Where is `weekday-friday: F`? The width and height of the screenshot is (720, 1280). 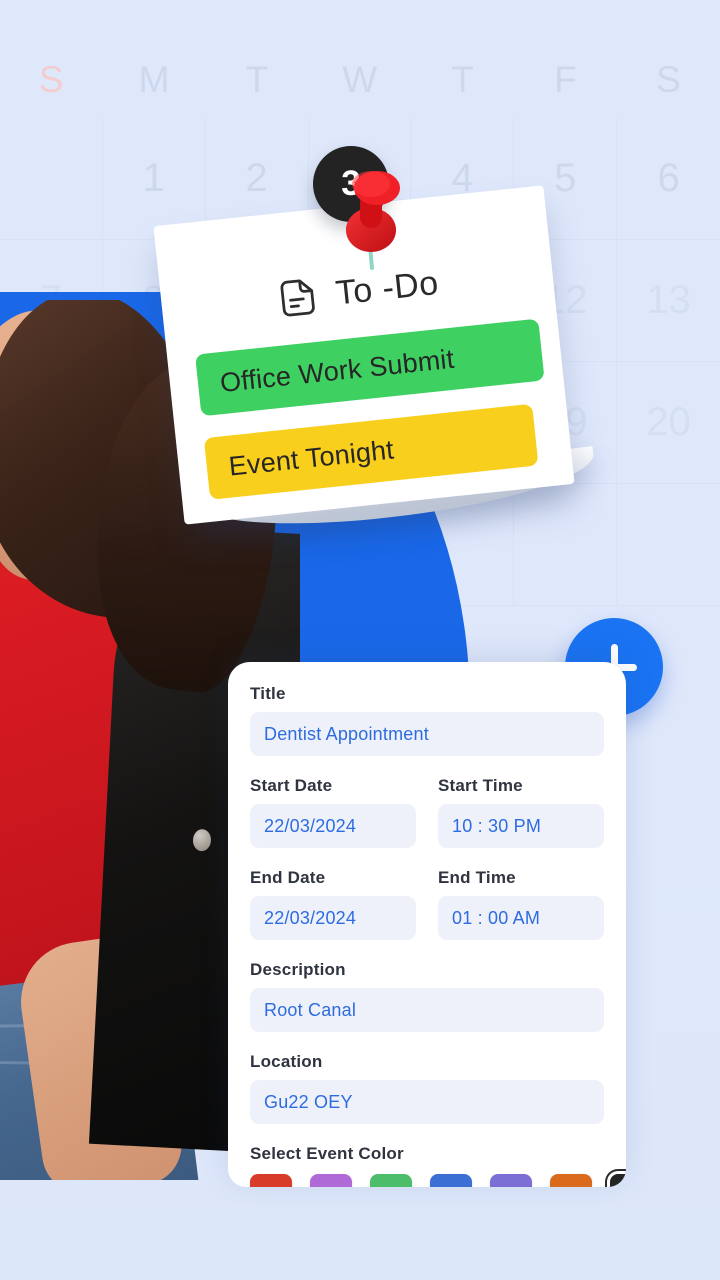 weekday-friday: F is located at coordinates (566, 79).